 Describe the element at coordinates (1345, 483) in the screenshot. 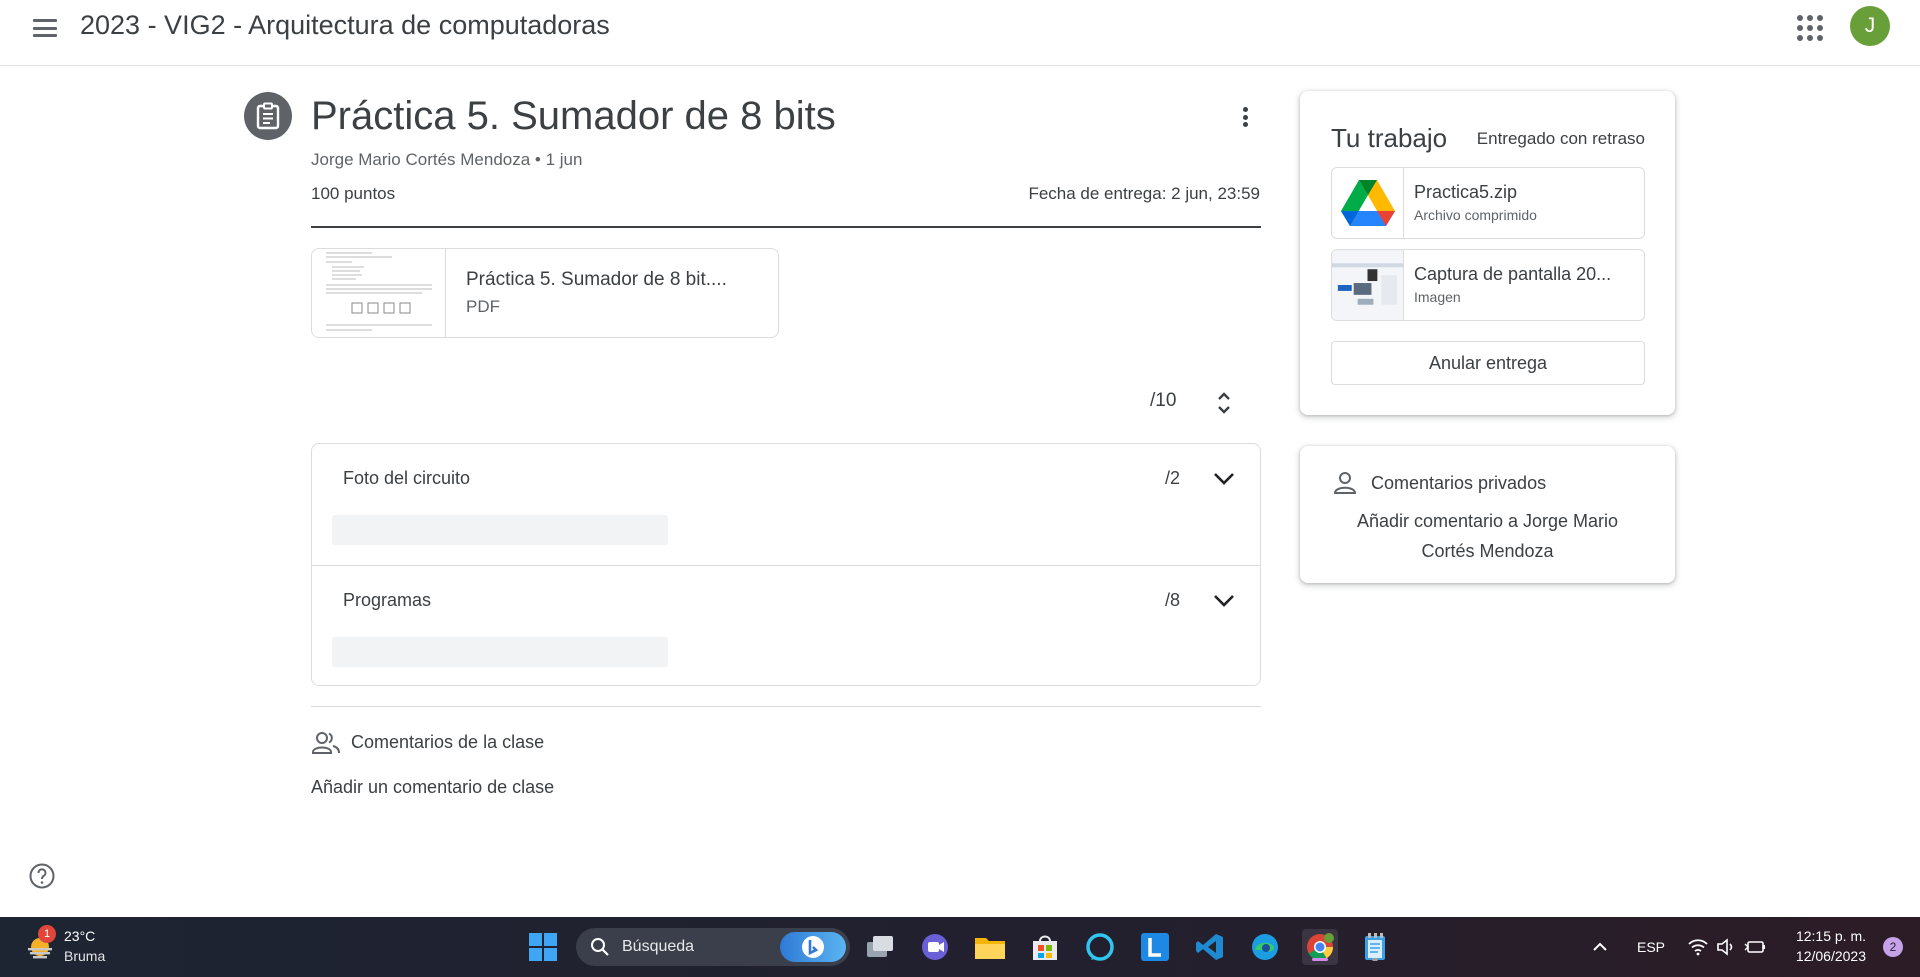

I see `person-icon` at that location.